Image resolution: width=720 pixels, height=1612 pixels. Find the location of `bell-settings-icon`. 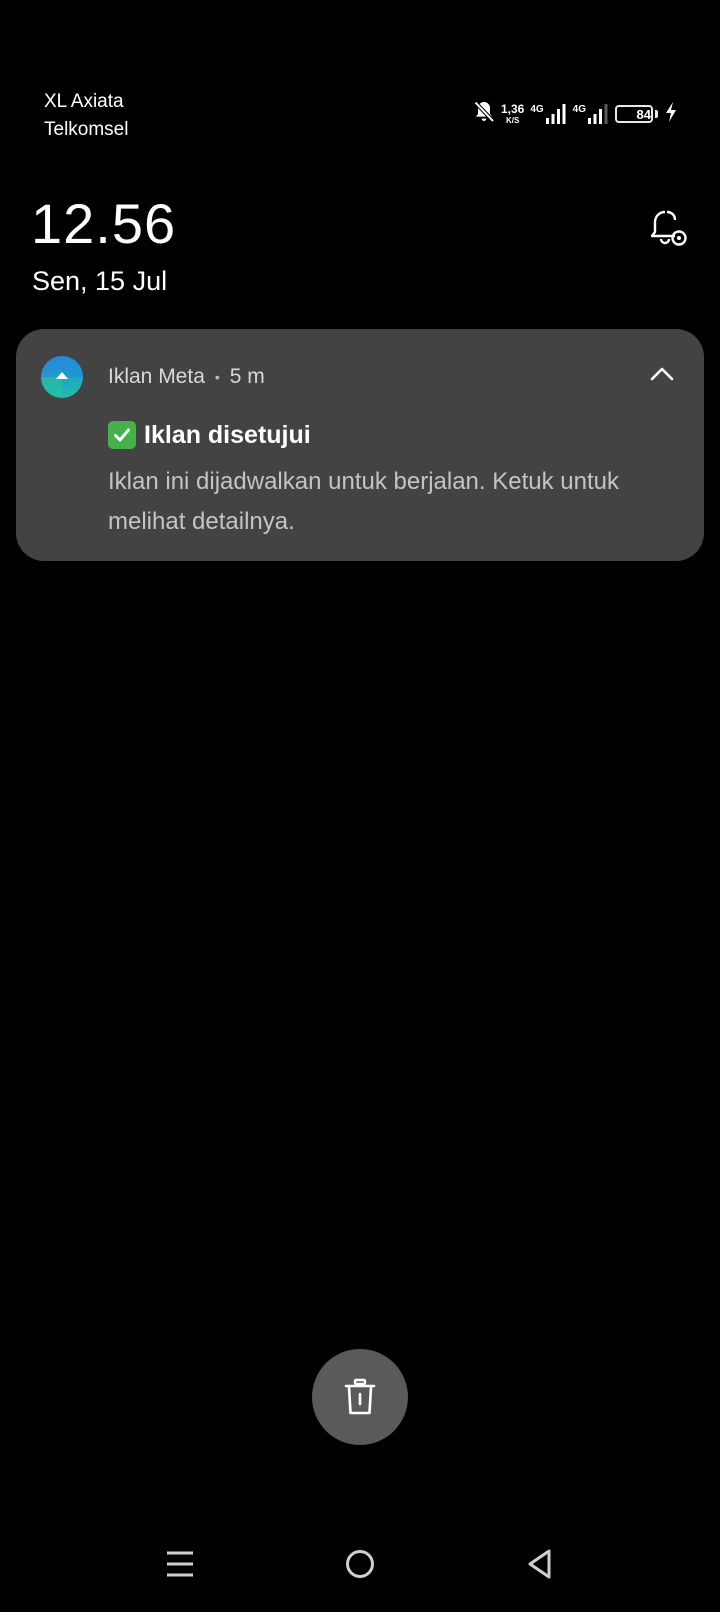

bell-settings-icon is located at coordinates (668, 228).